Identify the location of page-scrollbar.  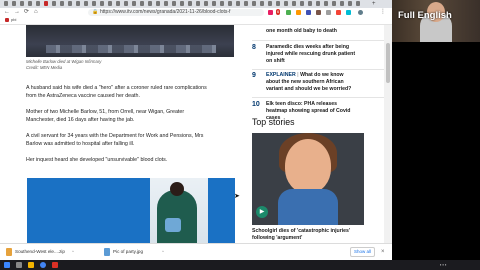
(388, 134).